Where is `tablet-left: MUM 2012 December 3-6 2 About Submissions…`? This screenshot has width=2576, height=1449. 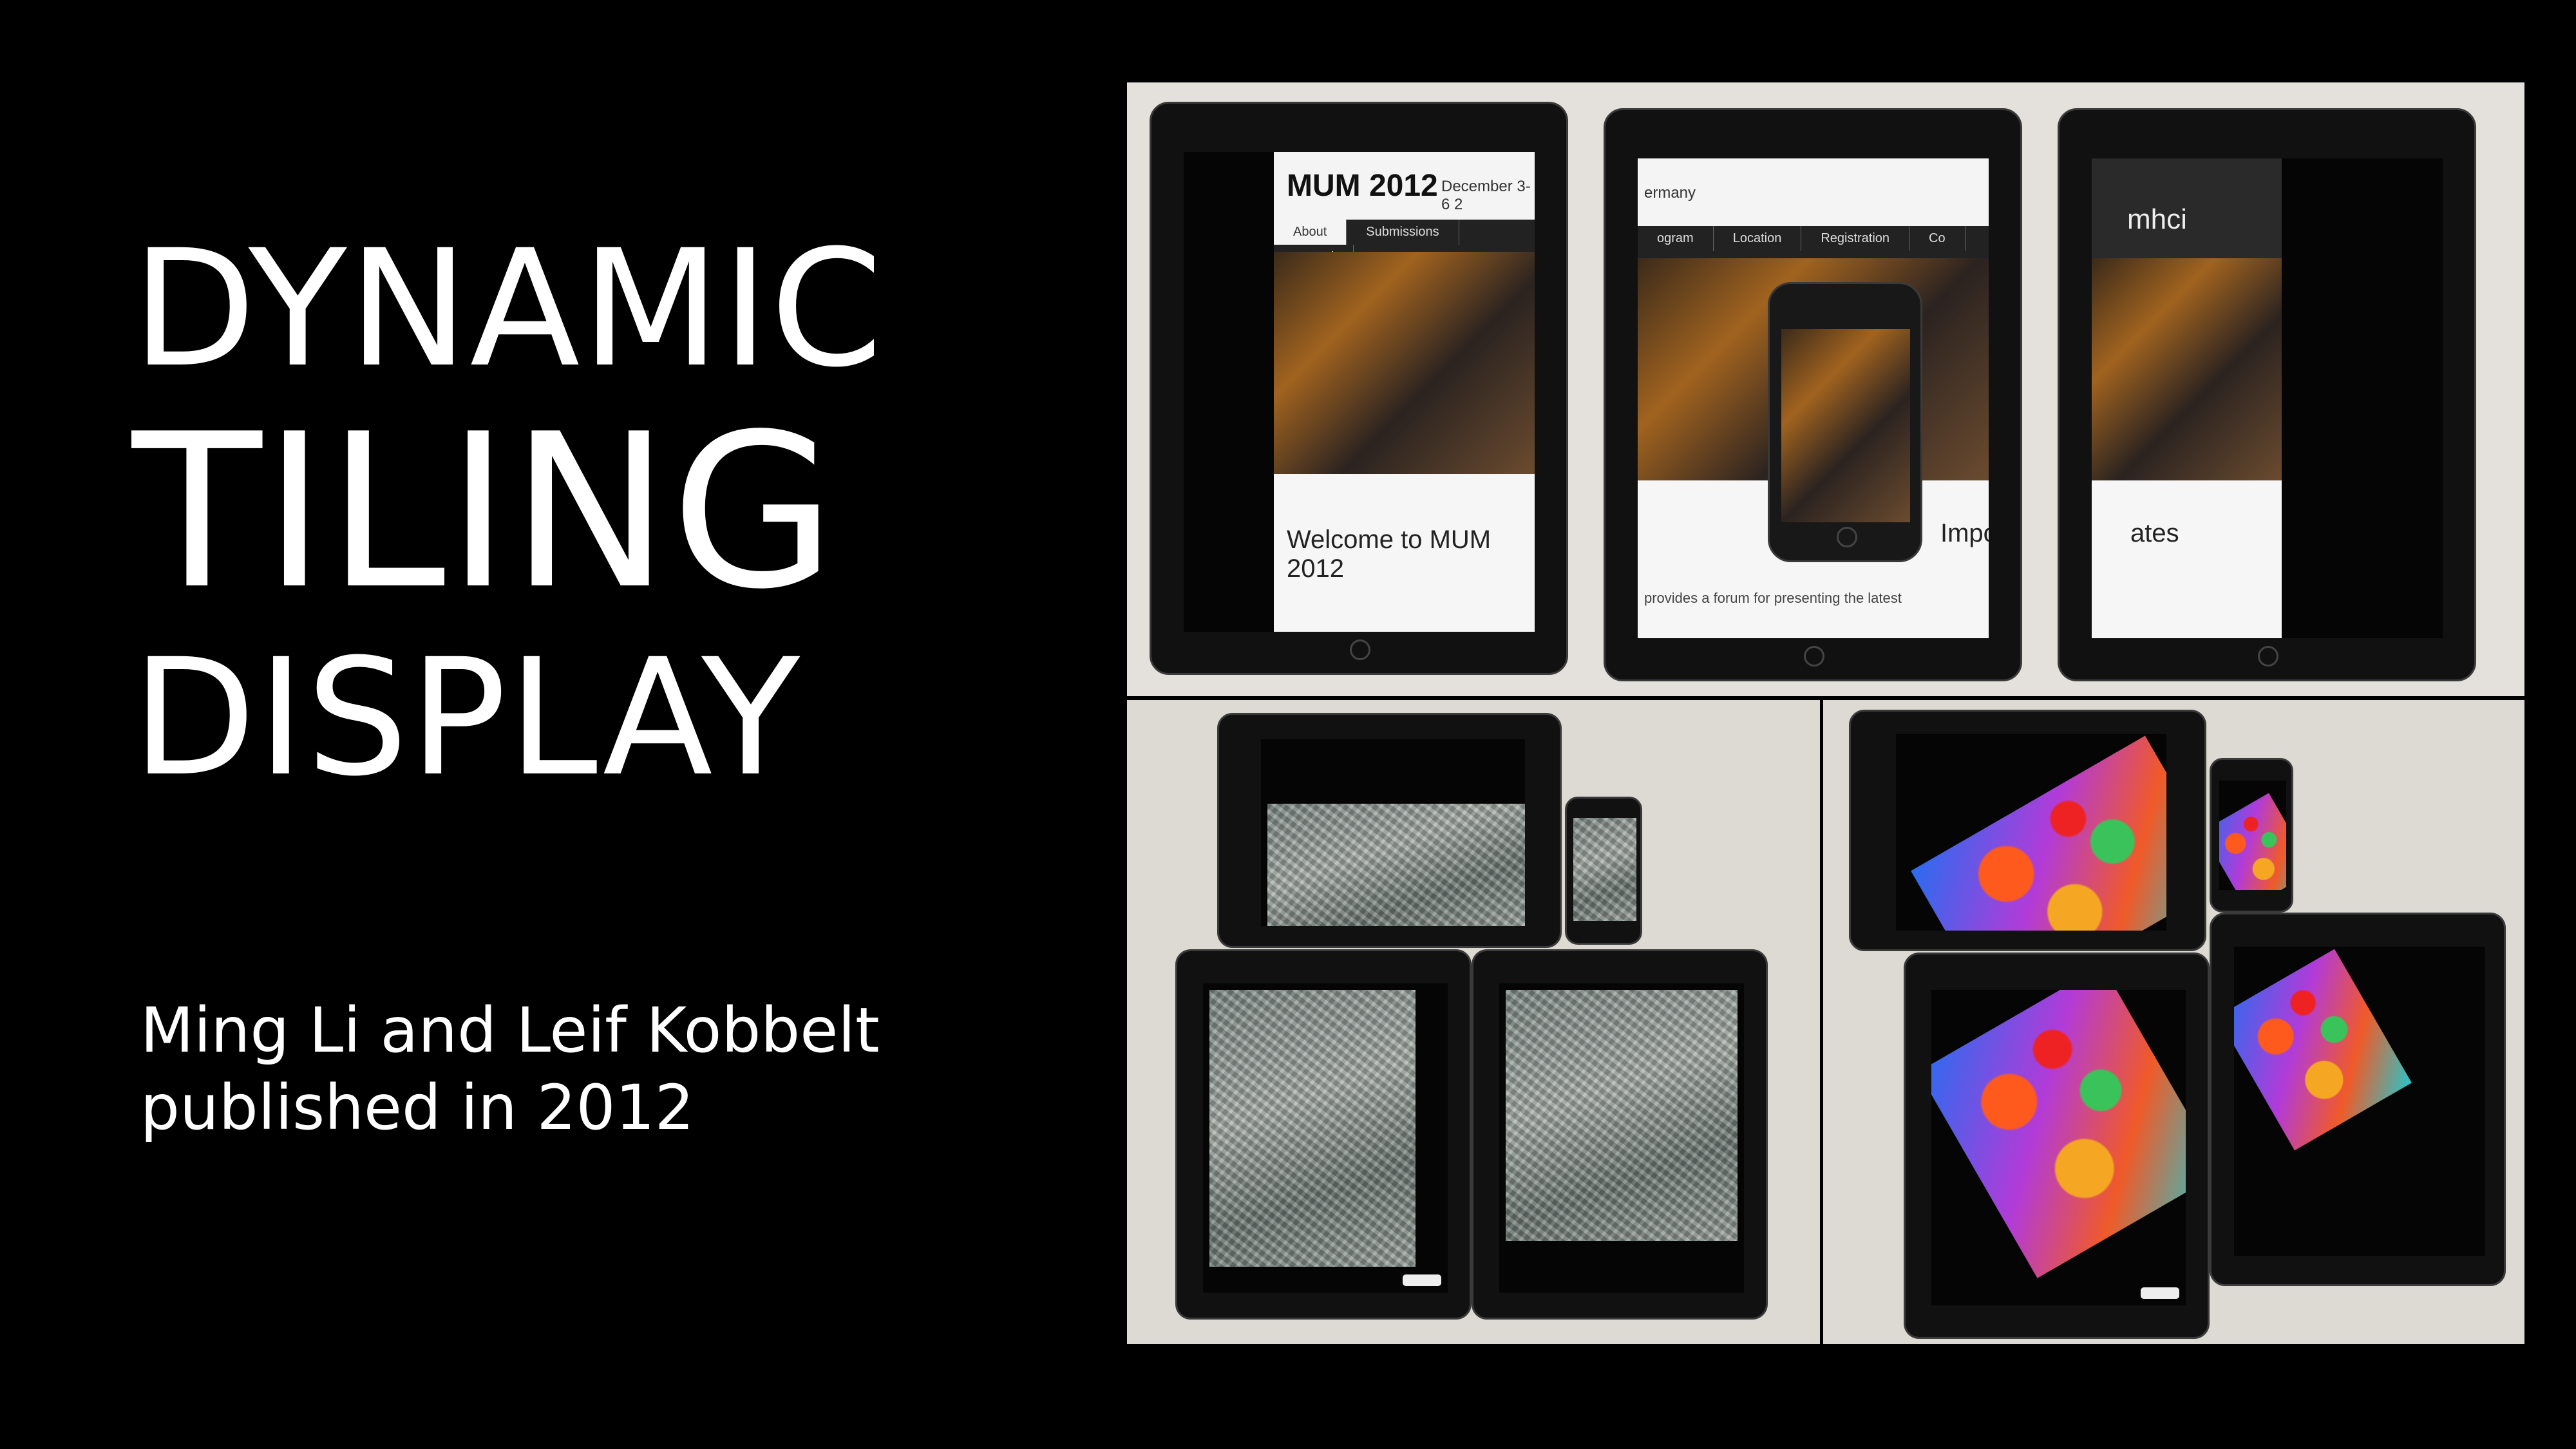 tablet-left: MUM 2012 December 3-6 2 About Submissions… is located at coordinates (1359, 388).